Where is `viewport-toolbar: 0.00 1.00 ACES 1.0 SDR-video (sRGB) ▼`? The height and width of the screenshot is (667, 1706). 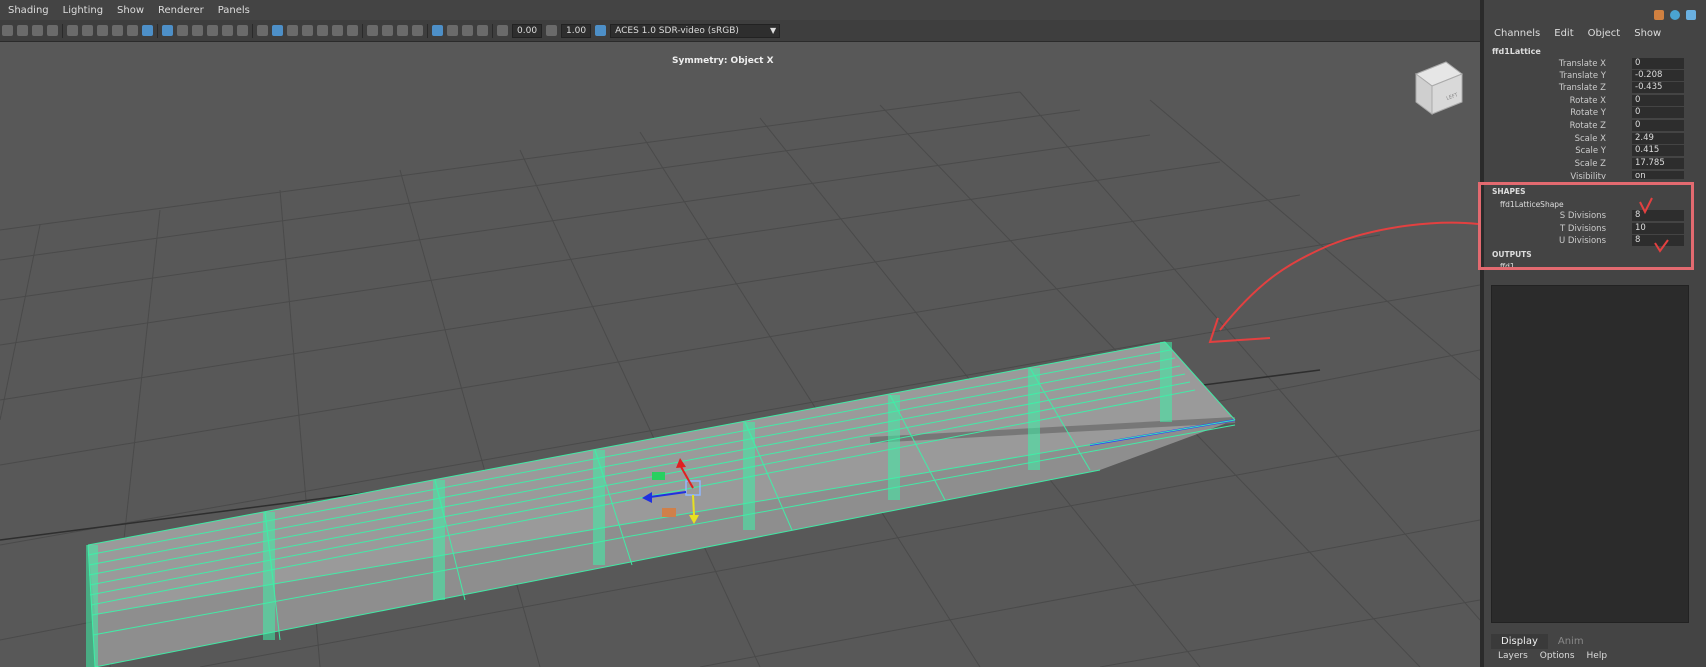
viewport-toolbar: 0.00 1.00 ACES 1.0 SDR-video (sRGB) ▼ is located at coordinates (740, 31).